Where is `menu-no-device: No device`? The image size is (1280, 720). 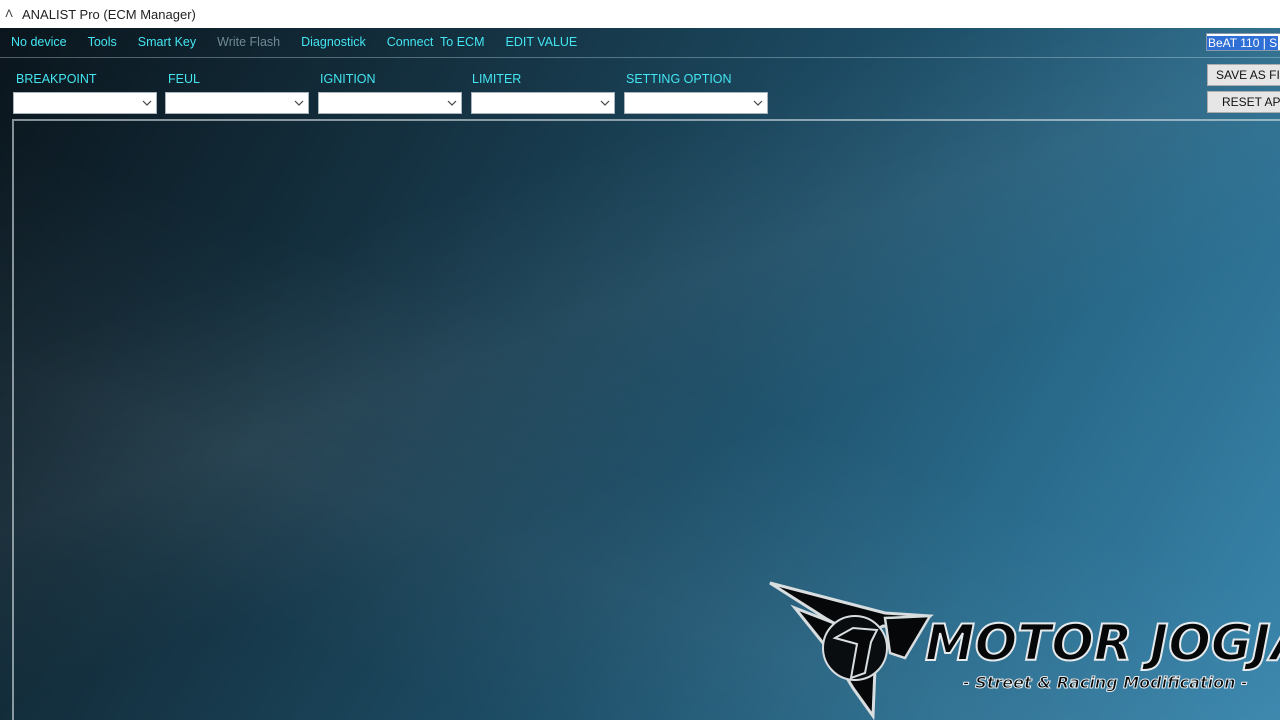
menu-no-device: No device is located at coordinates (39, 42).